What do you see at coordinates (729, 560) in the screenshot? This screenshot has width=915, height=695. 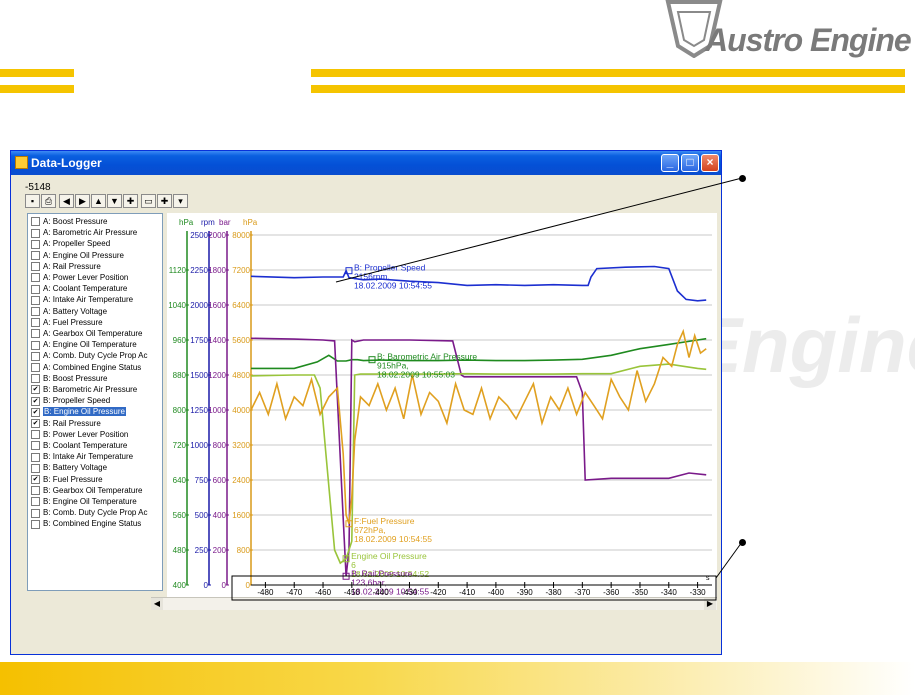 I see `callout-line-axis` at bounding box center [729, 560].